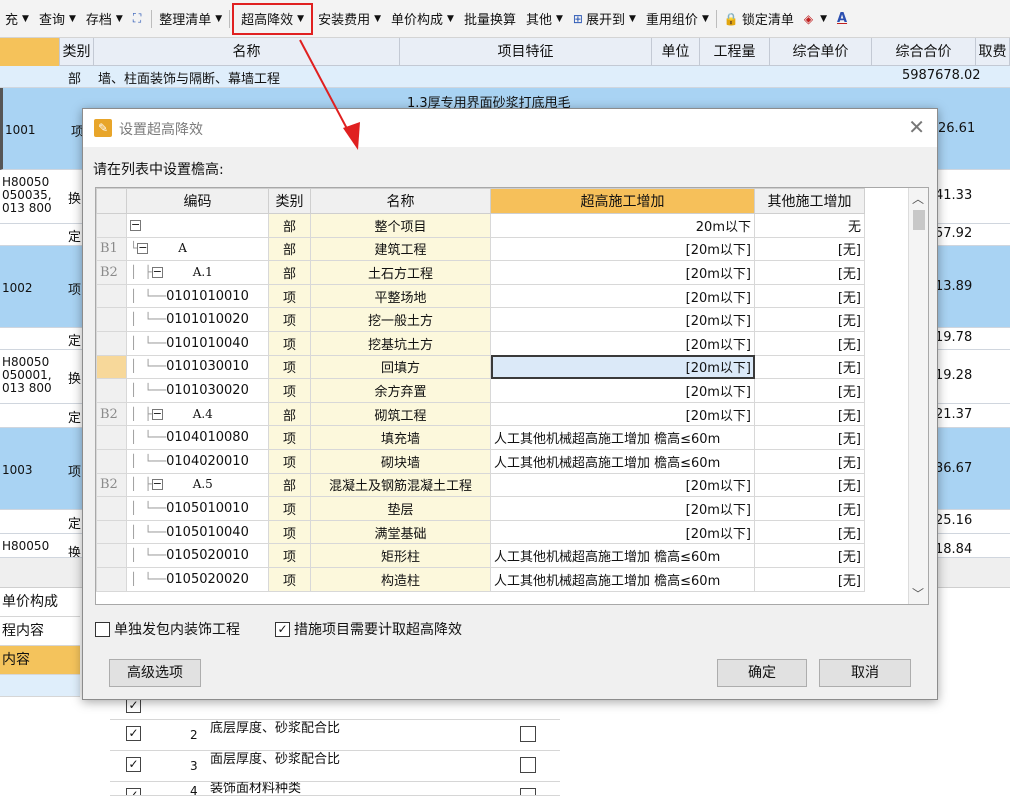 This screenshot has height=796, width=1010. What do you see at coordinates (815, 19) in the screenshot?
I see `toolbar-fill-color-button: ◈ ▼` at bounding box center [815, 19].